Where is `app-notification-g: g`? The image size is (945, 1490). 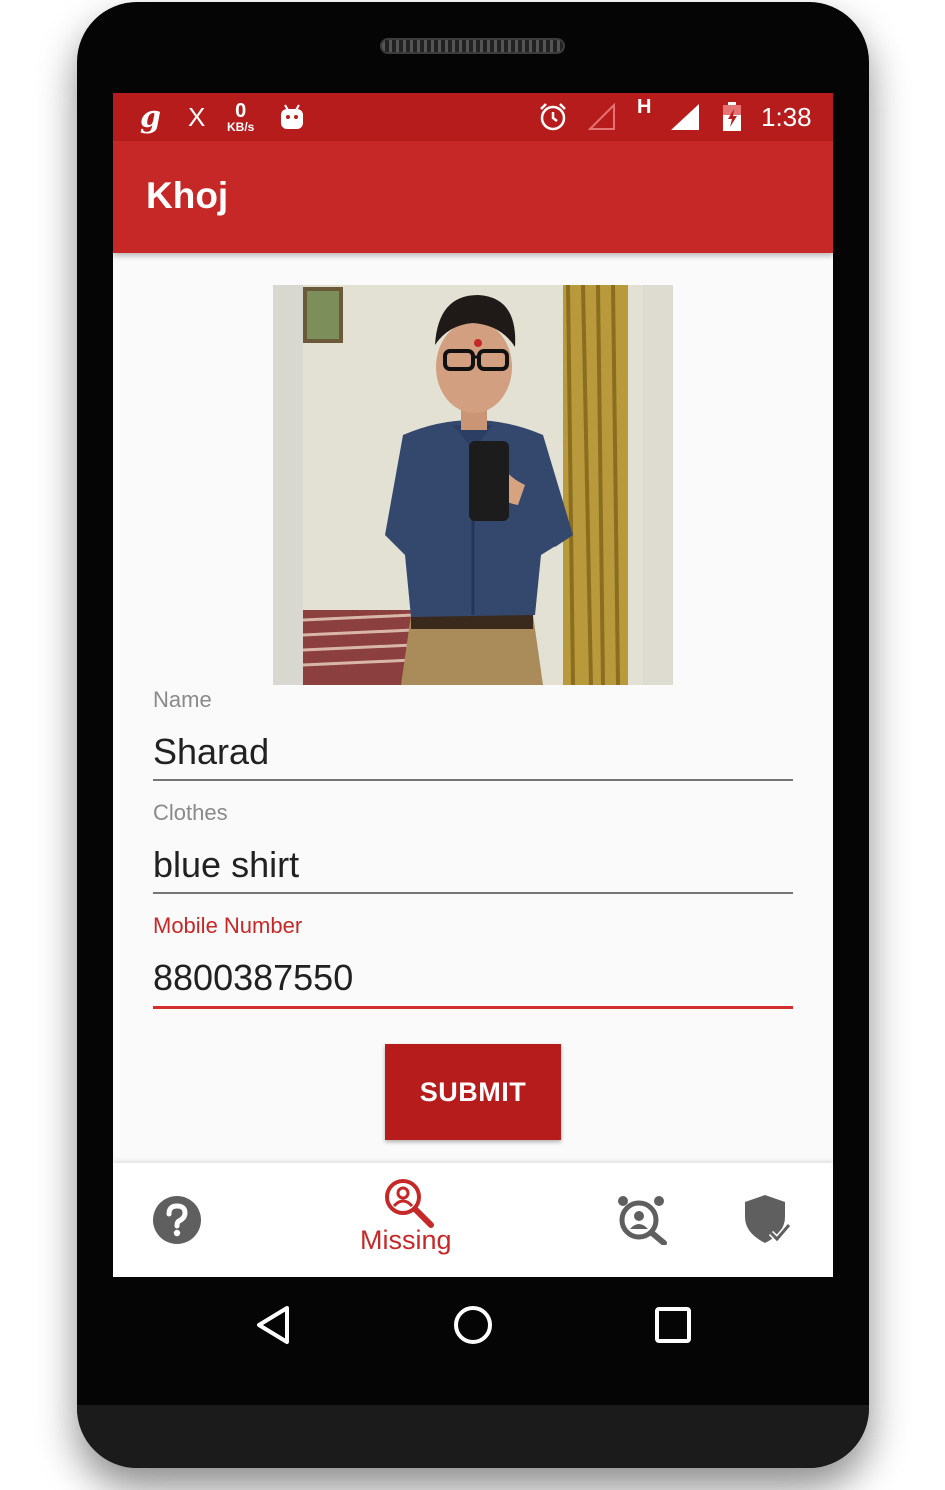 app-notification-g: g is located at coordinates (150, 117).